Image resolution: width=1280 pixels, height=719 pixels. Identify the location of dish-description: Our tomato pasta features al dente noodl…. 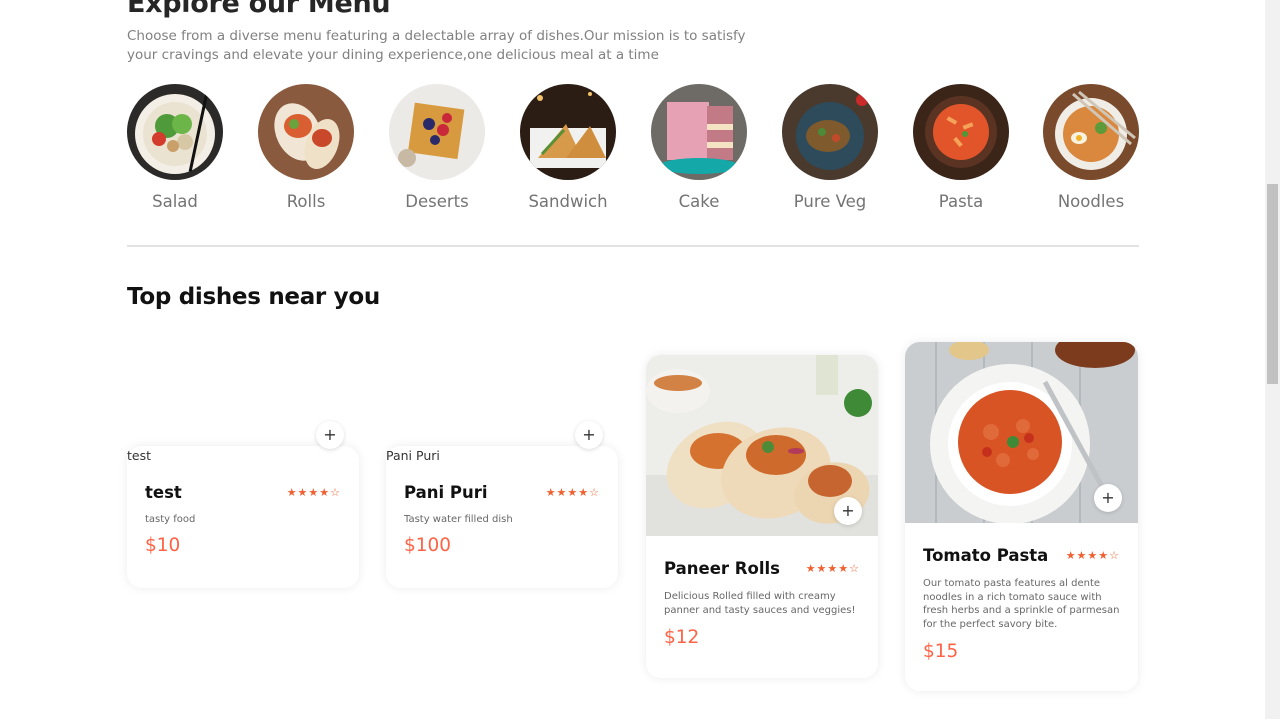
(1021, 604).